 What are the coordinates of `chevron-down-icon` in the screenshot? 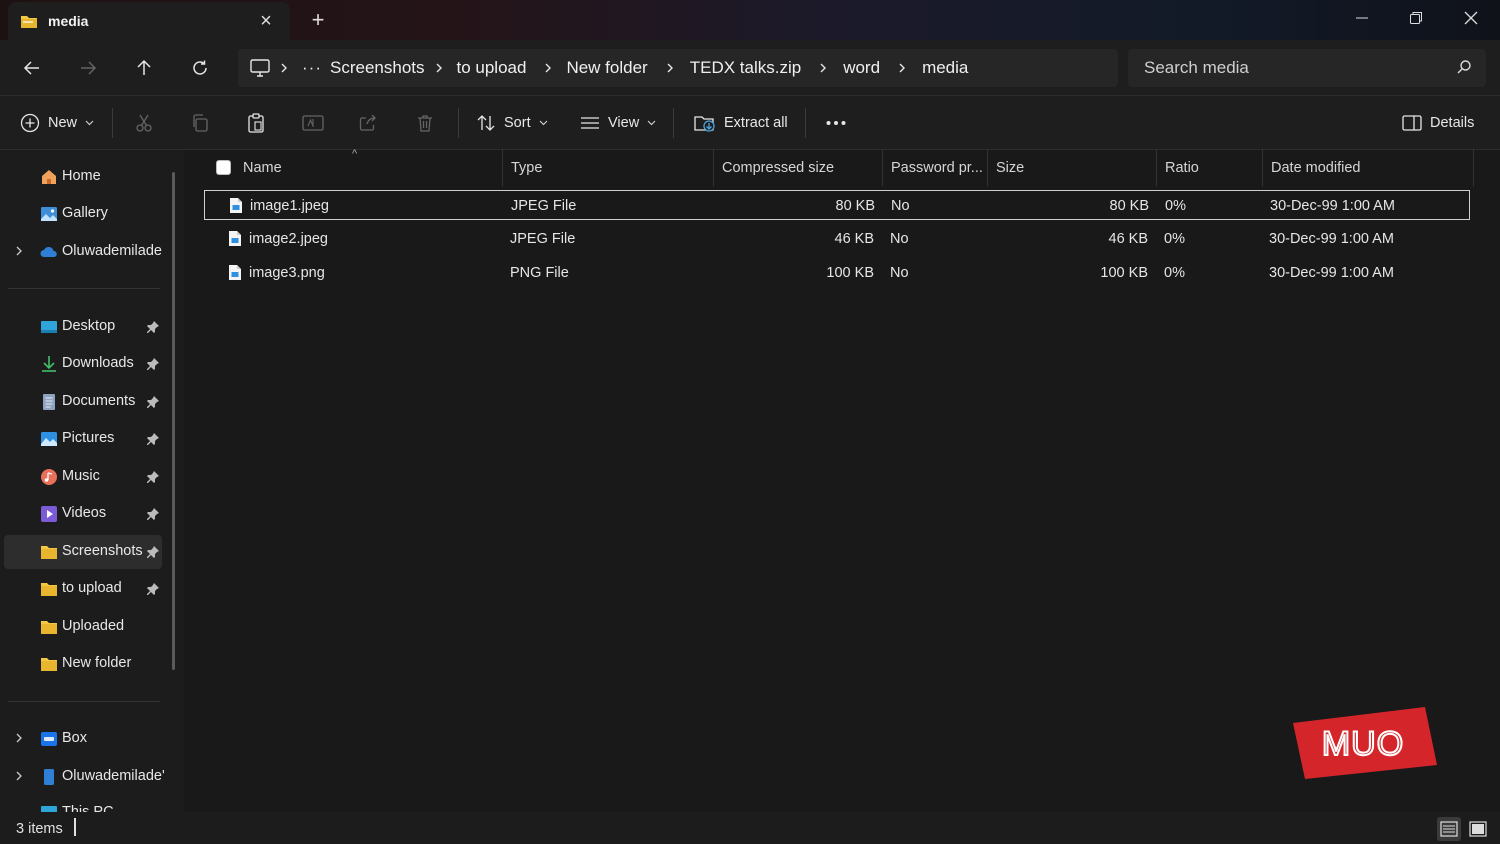 It's located at (89, 123).